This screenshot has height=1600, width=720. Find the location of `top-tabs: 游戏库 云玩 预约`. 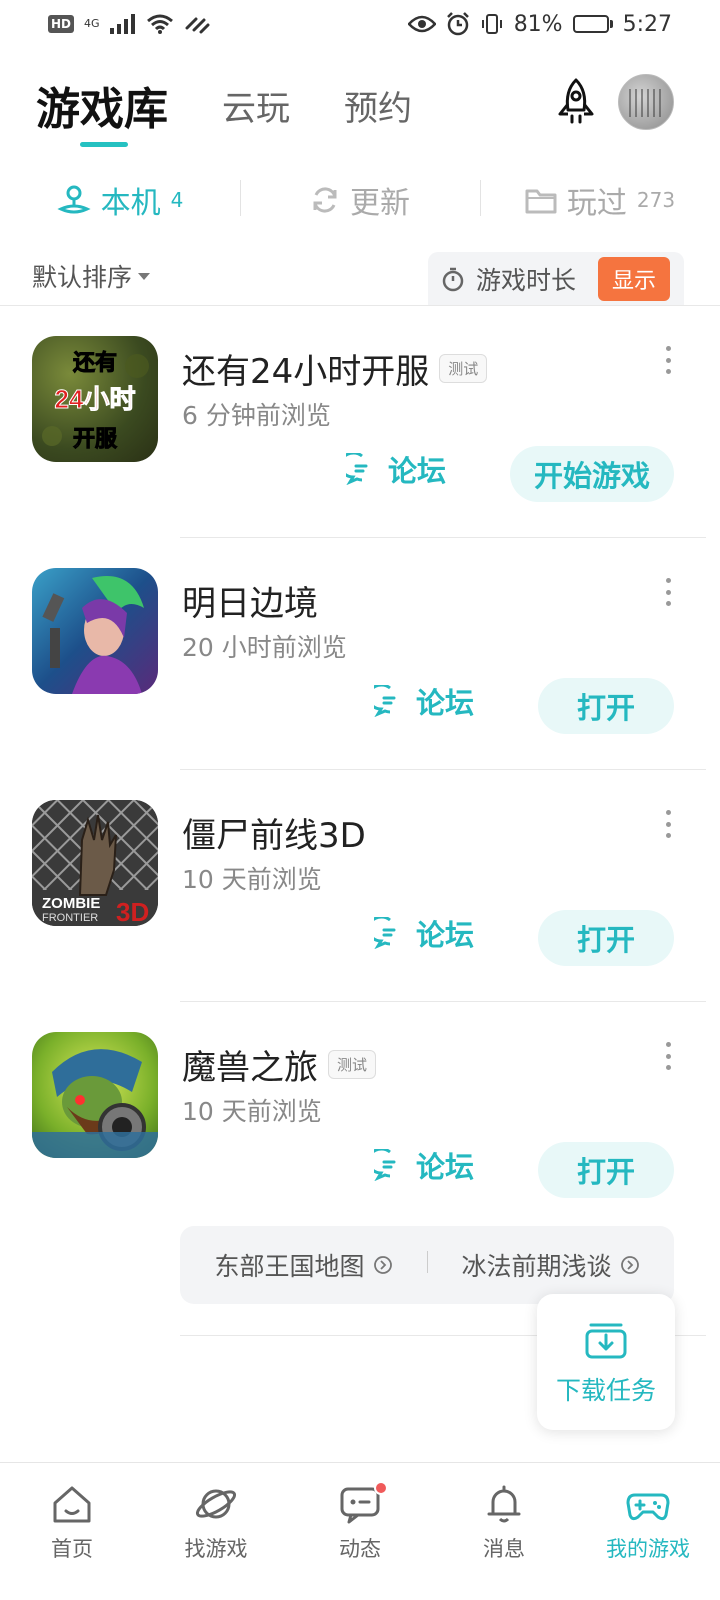

top-tabs: 游戏库 云玩 预约 is located at coordinates (224, 105).